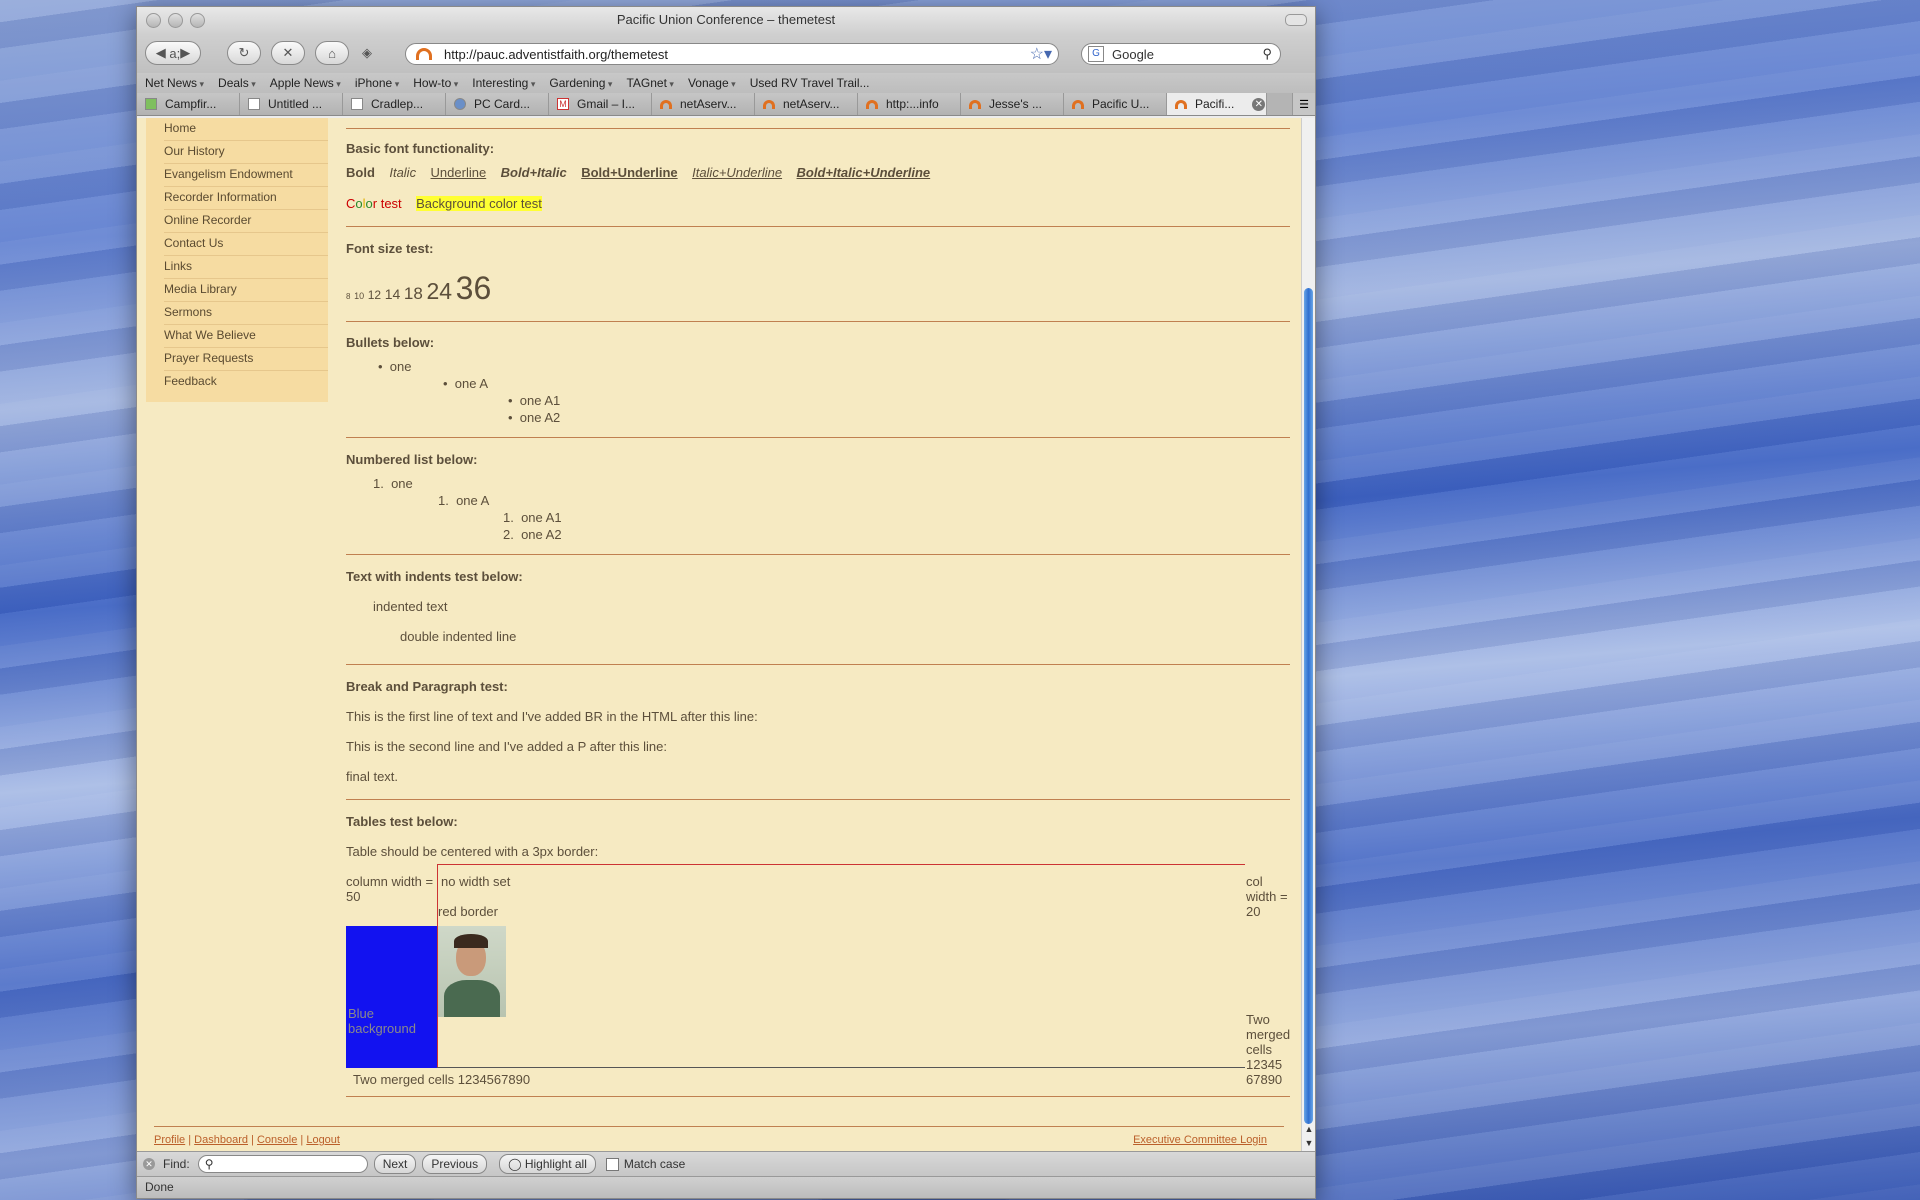 The image size is (1920, 1200). Describe the element at coordinates (402, 483) in the screenshot. I see `list-text: one` at that location.